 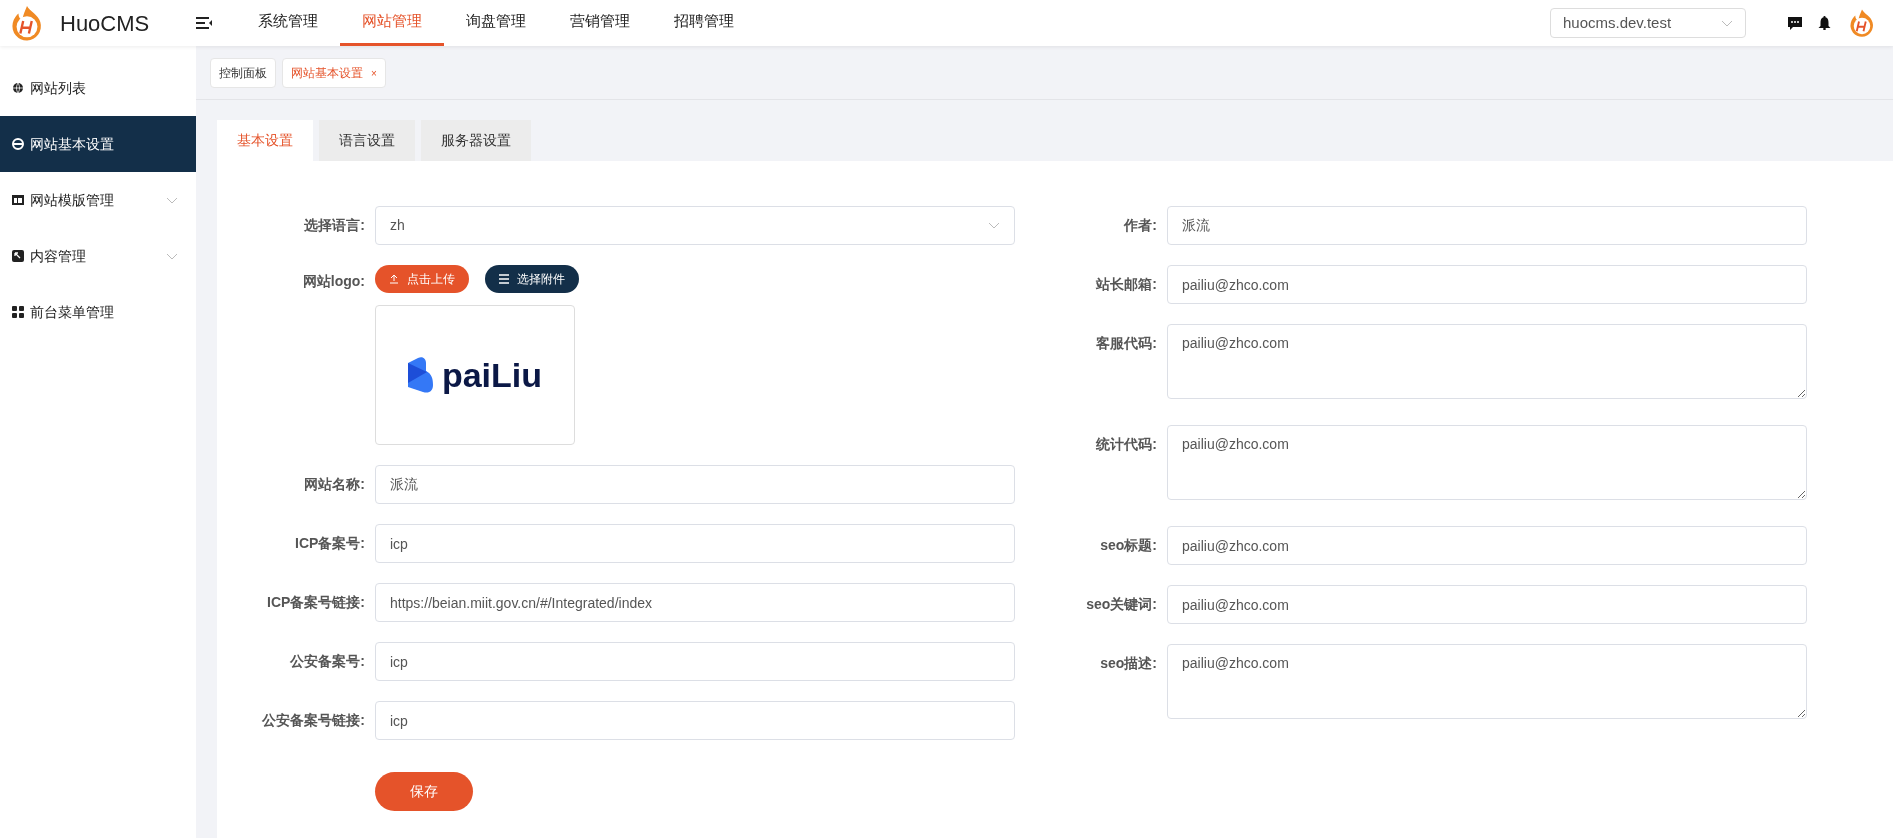 I want to click on language-select: zh, so click(x=695, y=225).